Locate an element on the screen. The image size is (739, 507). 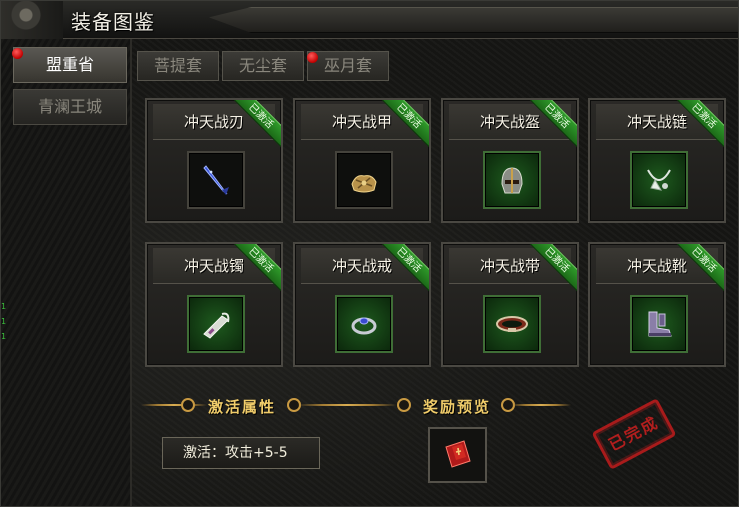
gold-armor-icon is located at coordinates (364, 184).